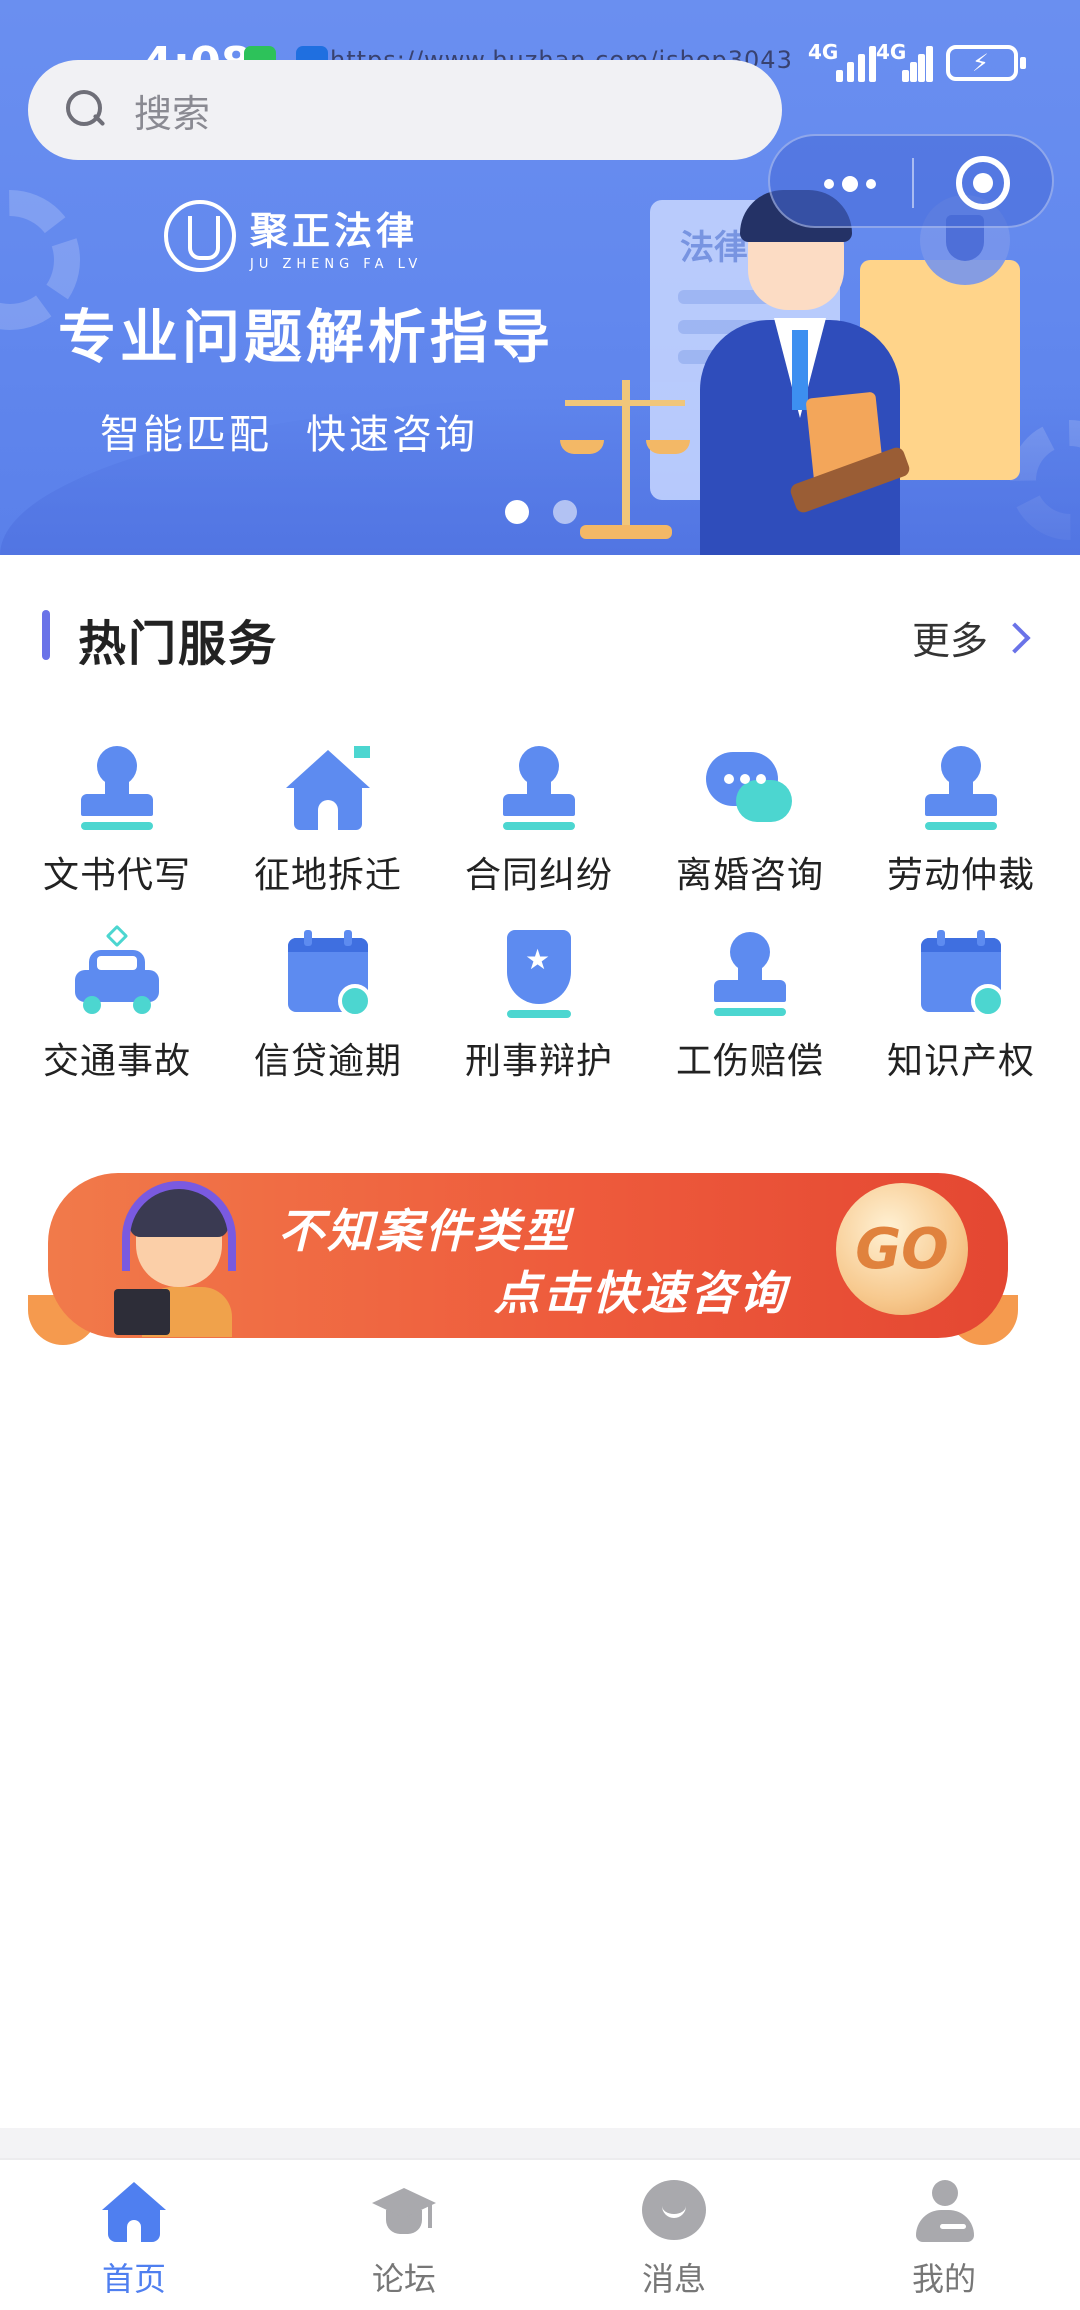 The height and width of the screenshot is (2310, 1080). I want to click on banner-subtitle-2: 快速咨询, so click(392, 435).